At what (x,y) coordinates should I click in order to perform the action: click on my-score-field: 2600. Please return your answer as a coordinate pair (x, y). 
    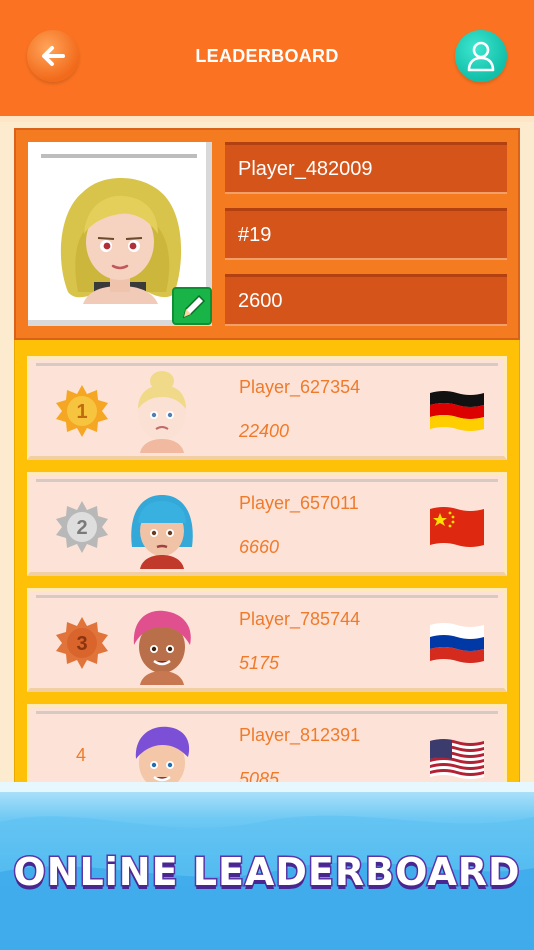
    Looking at the image, I should click on (366, 300).